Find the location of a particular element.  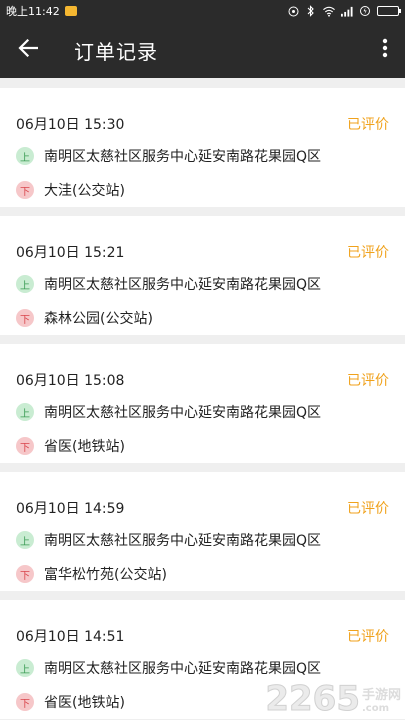

dropoff-address: 富华松竹苑(公交站) is located at coordinates (105, 575).